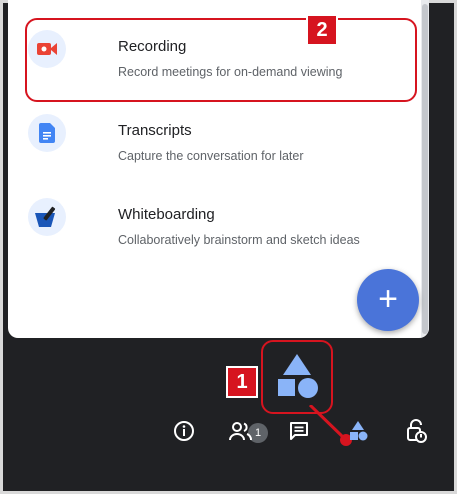  I want to click on document-icon, so click(47, 133).